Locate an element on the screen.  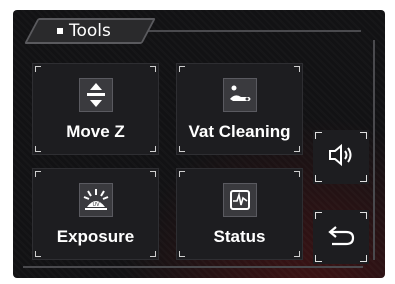
frame-right-line is located at coordinates (374, 150).